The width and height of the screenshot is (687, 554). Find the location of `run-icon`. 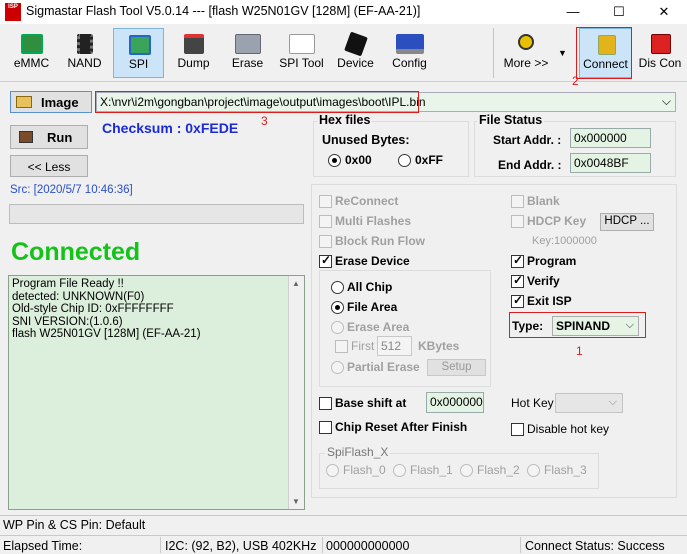

run-icon is located at coordinates (26, 137).